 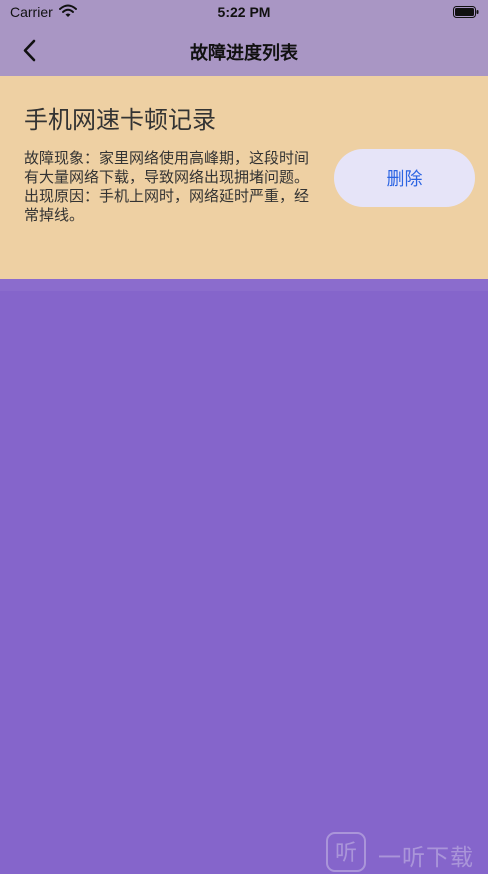 I want to click on navigation-bar: 故障进度列表, so click(x=244, y=51).